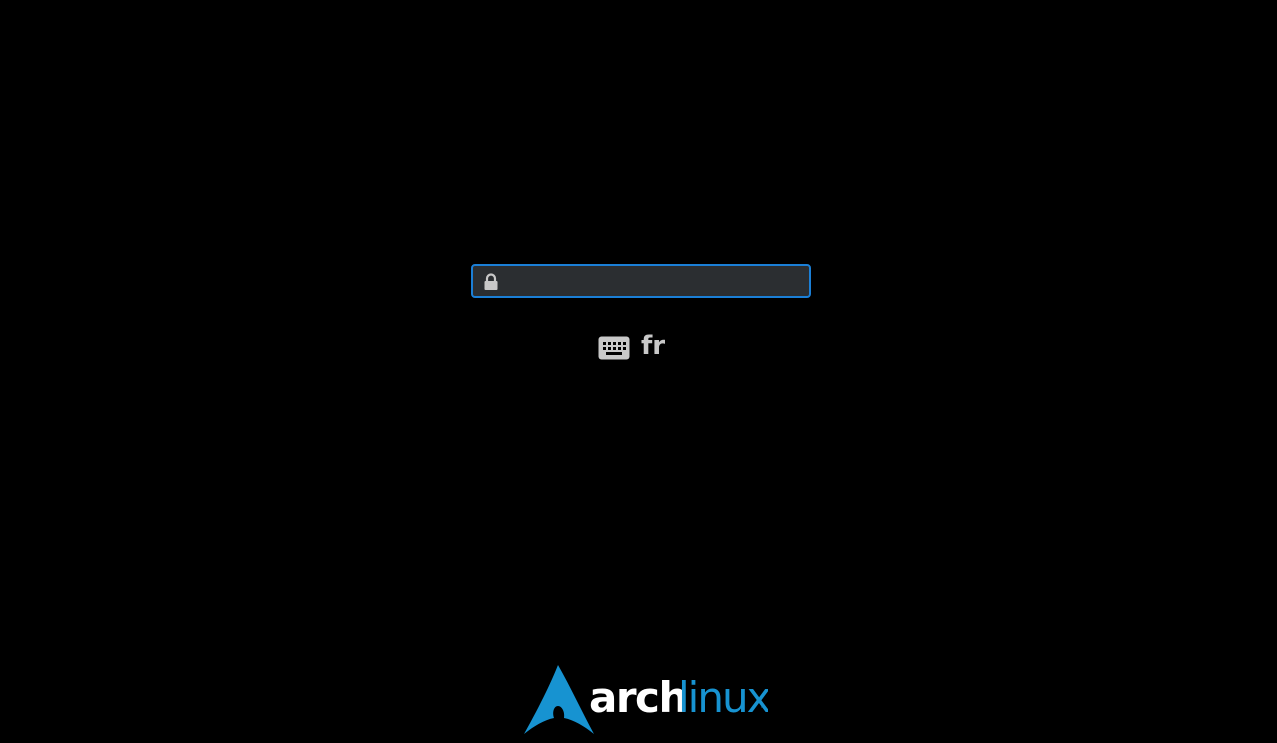 The width and height of the screenshot is (1277, 743). What do you see at coordinates (614, 348) in the screenshot?
I see `keyboard-icon` at bounding box center [614, 348].